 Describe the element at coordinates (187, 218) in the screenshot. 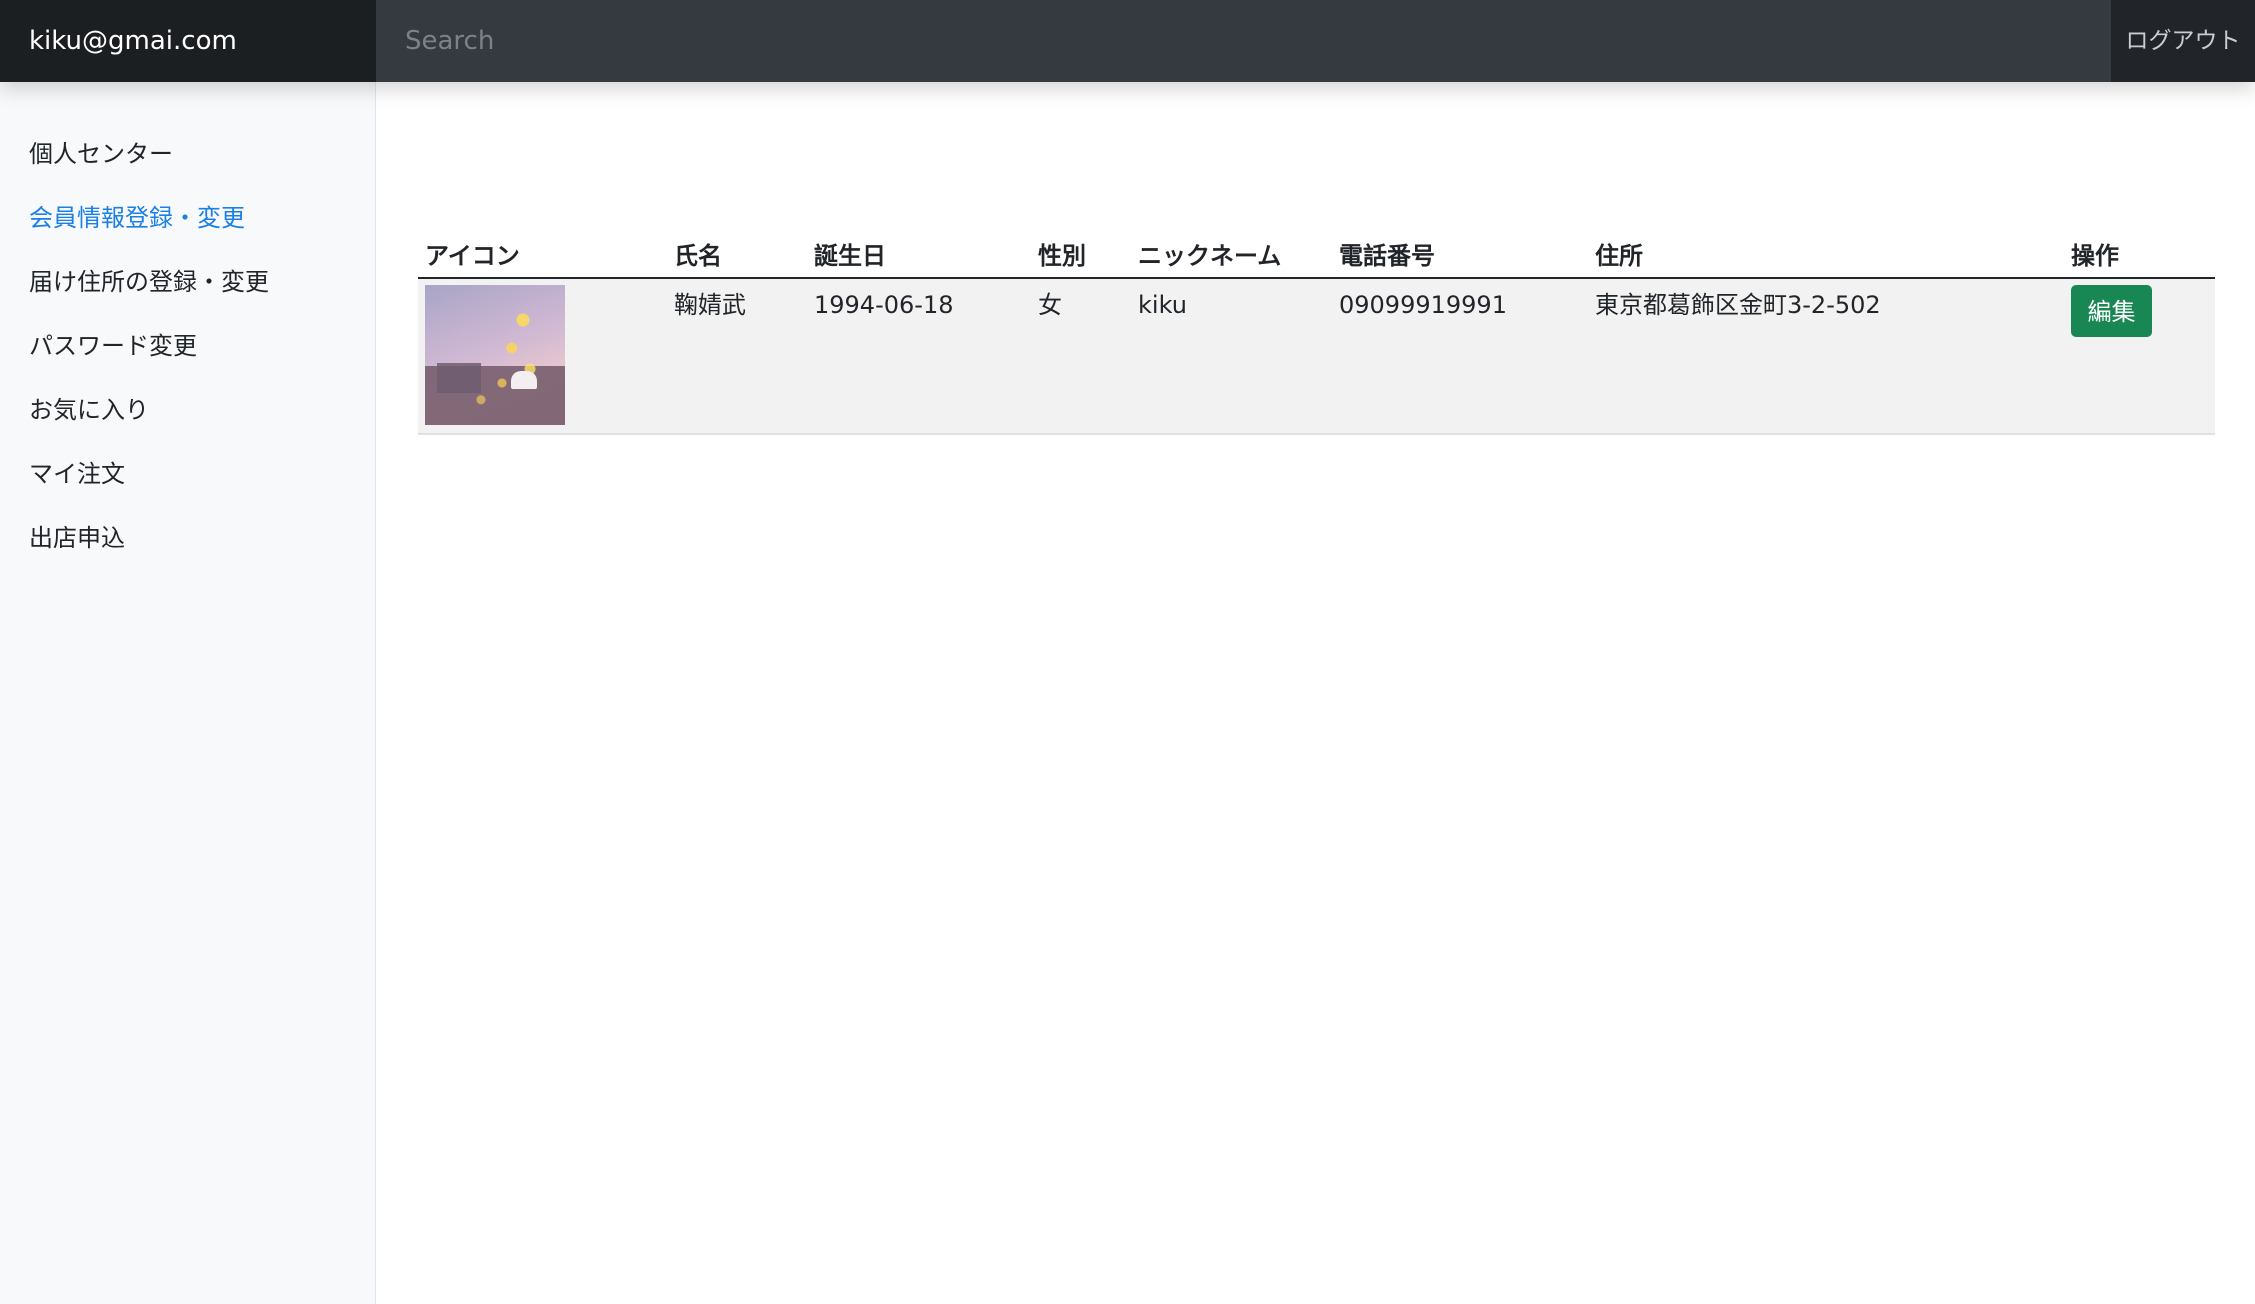

I see `sidebar-item-member-info: 会員情報登録・変更` at that location.